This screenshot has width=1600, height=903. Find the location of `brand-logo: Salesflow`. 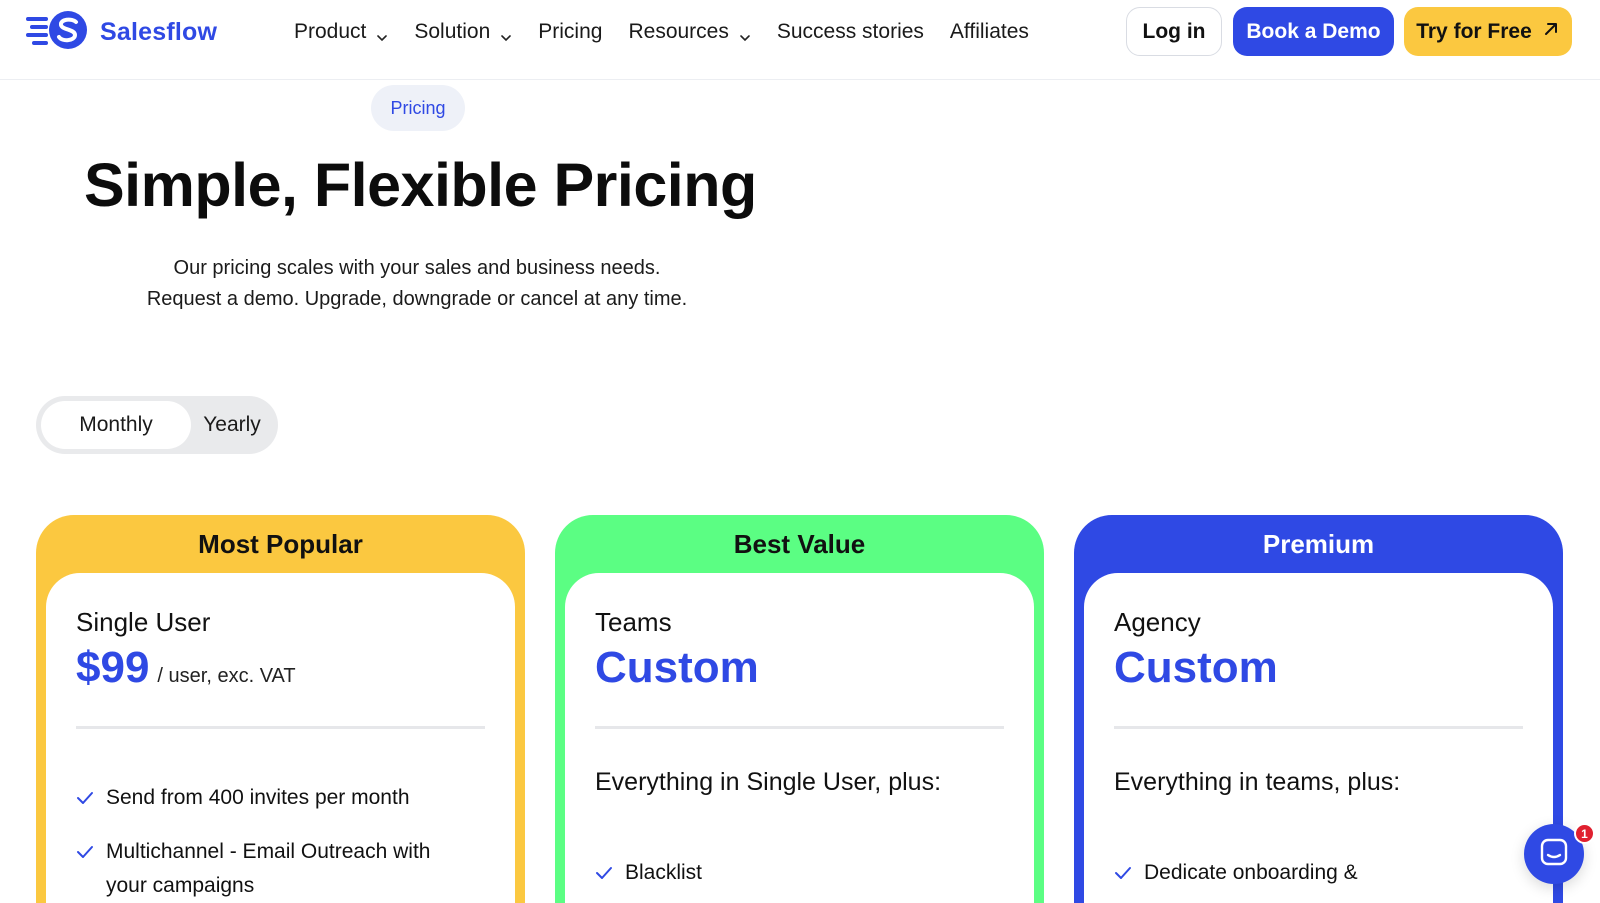

brand-logo: Salesflow is located at coordinates (122, 31).